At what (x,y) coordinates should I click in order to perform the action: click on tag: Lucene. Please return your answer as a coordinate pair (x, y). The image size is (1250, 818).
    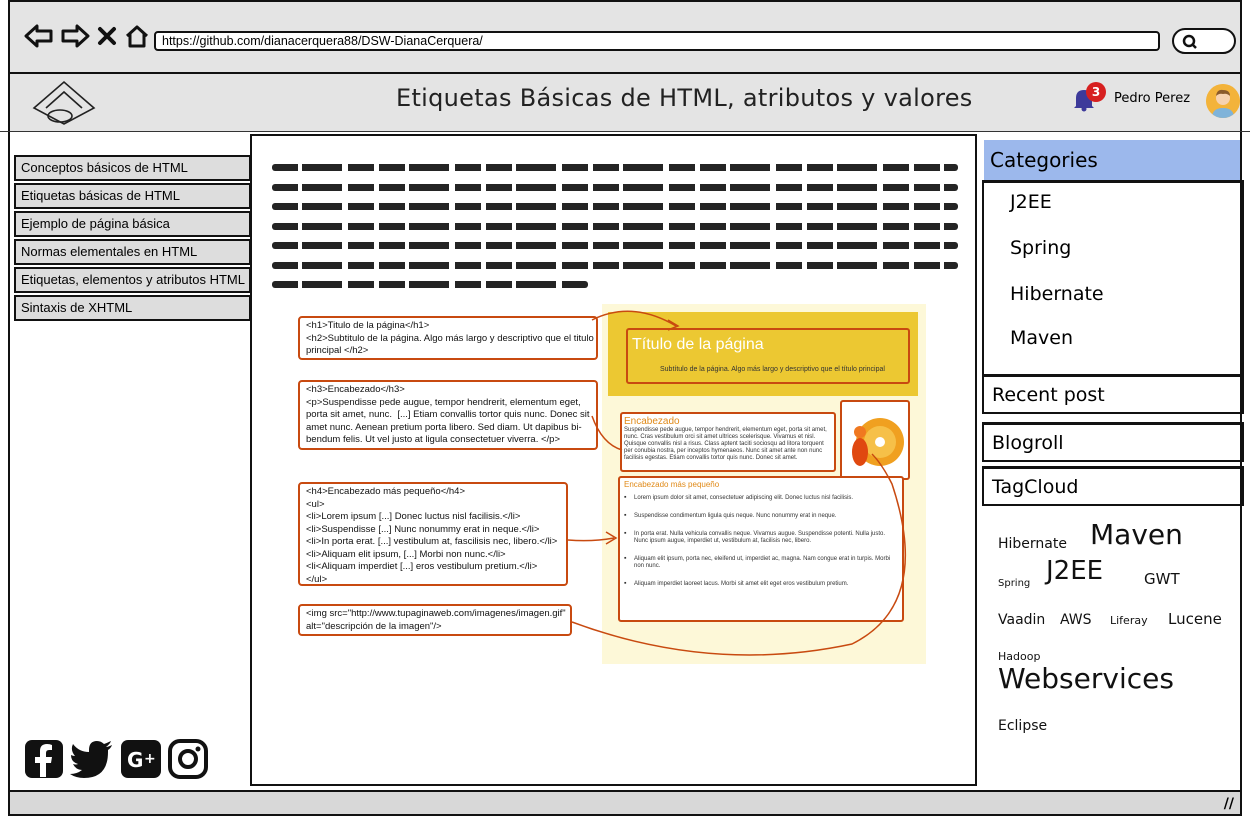
    Looking at the image, I should click on (1195, 619).